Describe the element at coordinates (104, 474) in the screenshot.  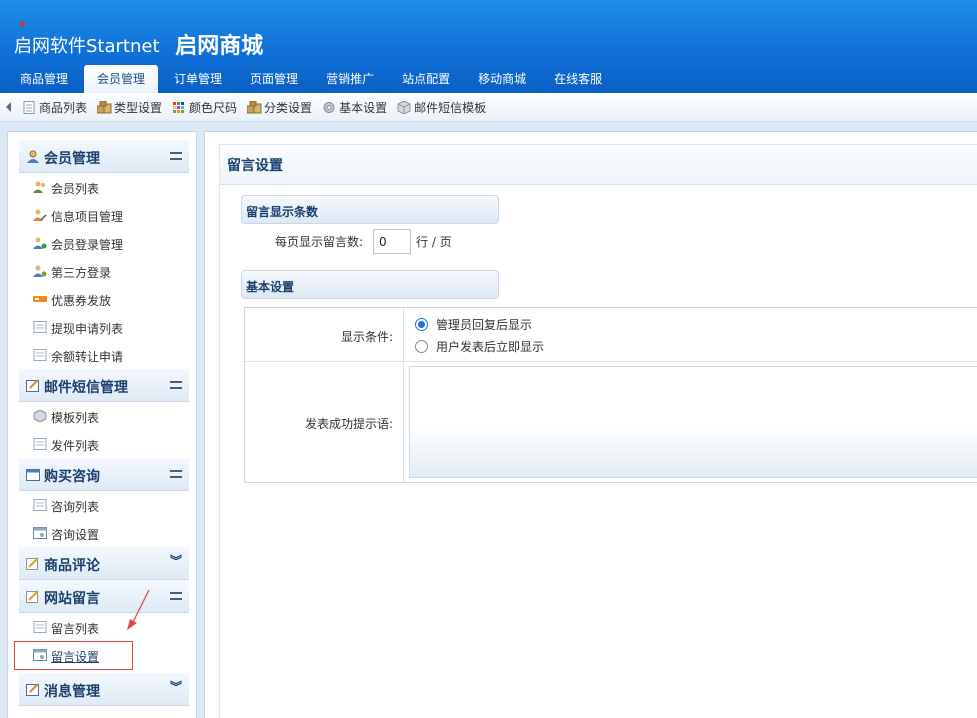
I see `sidebar-group-purchase-inquiry: 购买咨询` at that location.